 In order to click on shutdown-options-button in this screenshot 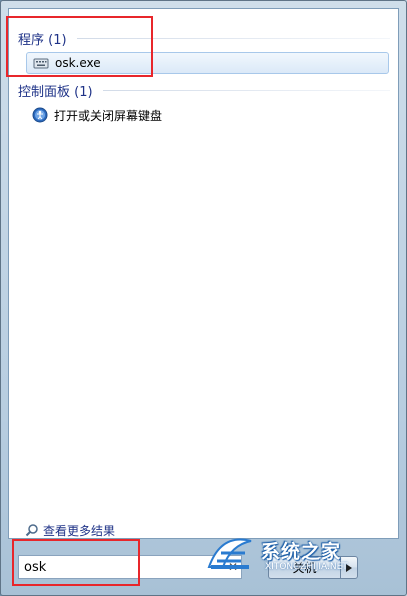, I will do `click(349, 567)`.